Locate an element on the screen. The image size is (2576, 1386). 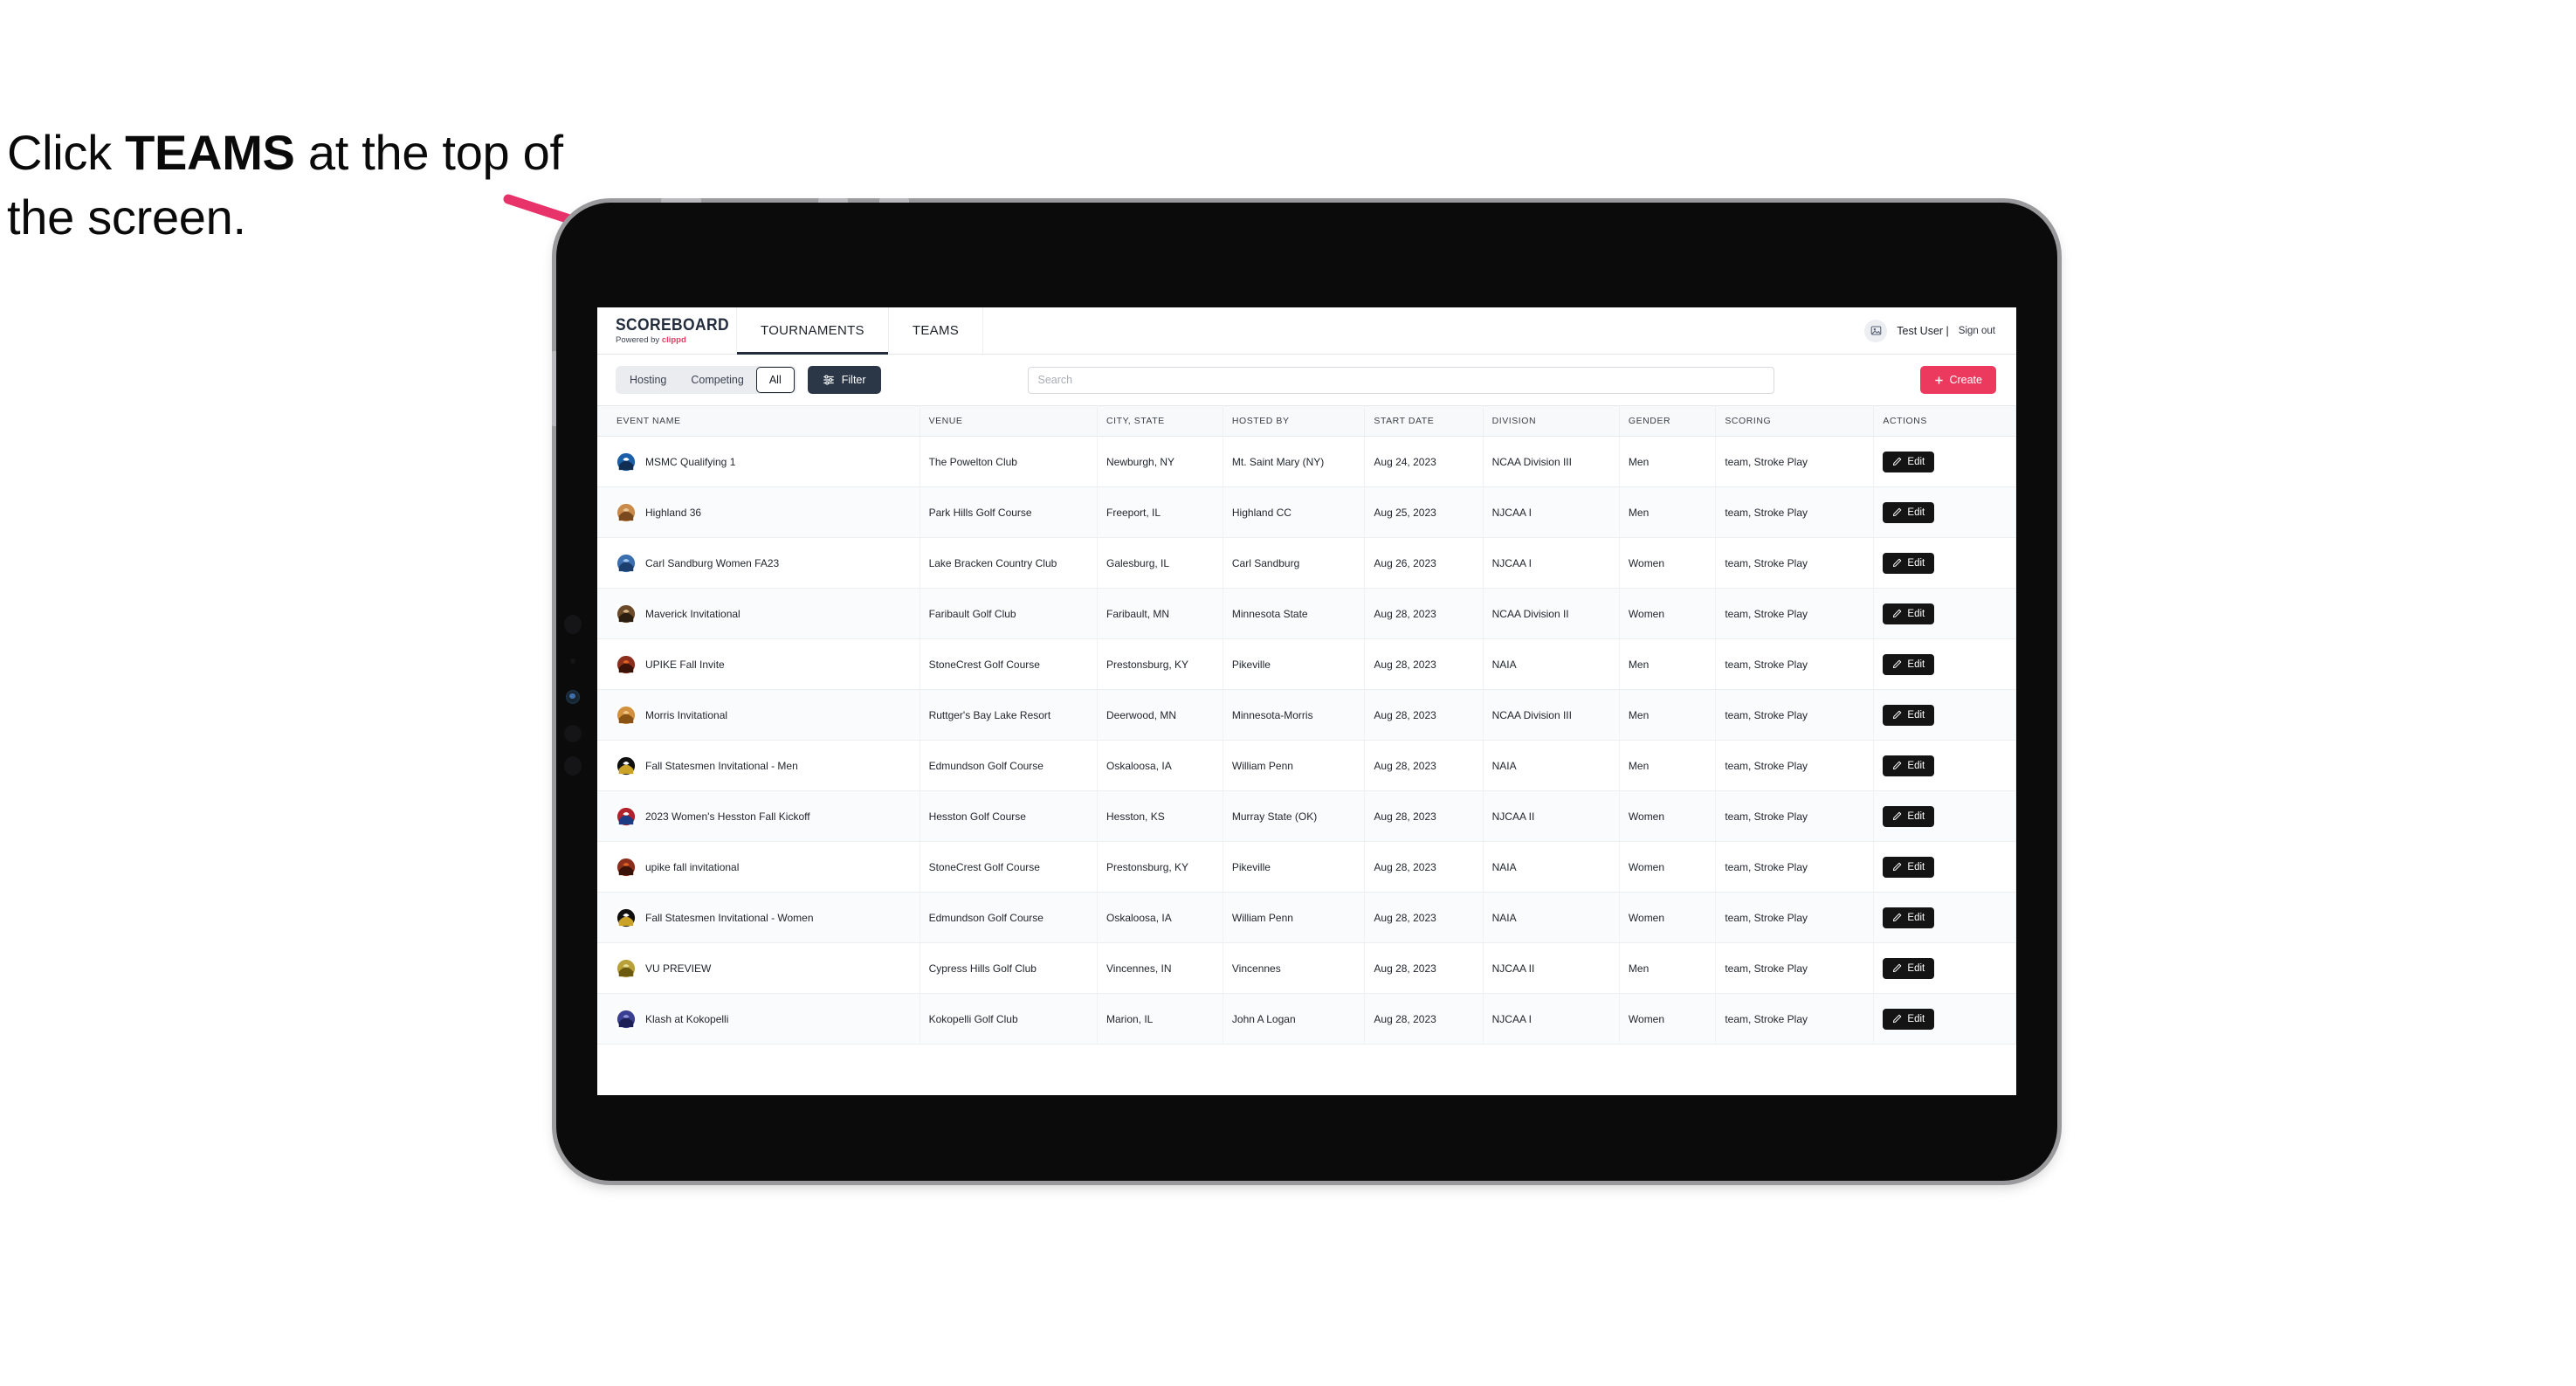
segment-all: All is located at coordinates (775, 380).